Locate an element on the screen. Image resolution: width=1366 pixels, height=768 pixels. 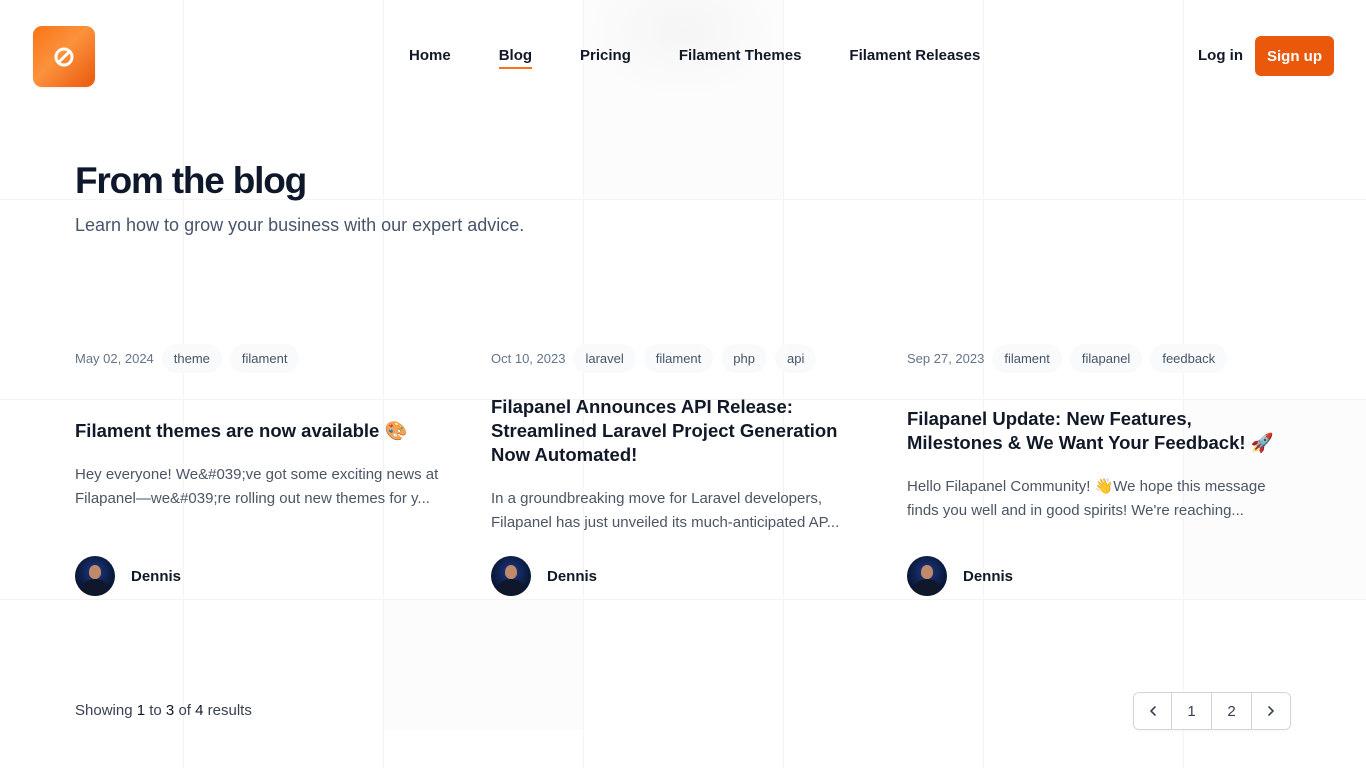
chevron-left-icon is located at coordinates (1152, 711).